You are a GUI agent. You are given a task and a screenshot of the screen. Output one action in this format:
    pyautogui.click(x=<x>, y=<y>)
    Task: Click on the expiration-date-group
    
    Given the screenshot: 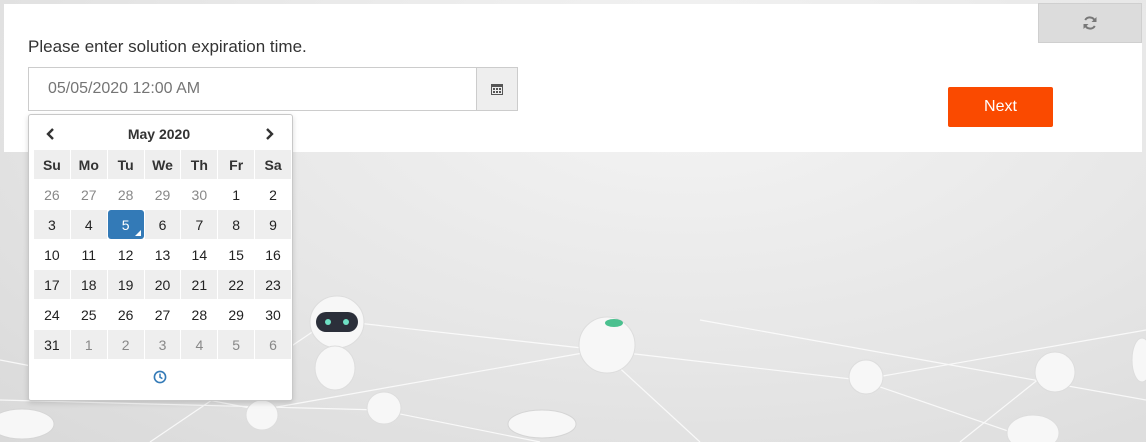 What is the action you would take?
    pyautogui.click(x=273, y=89)
    